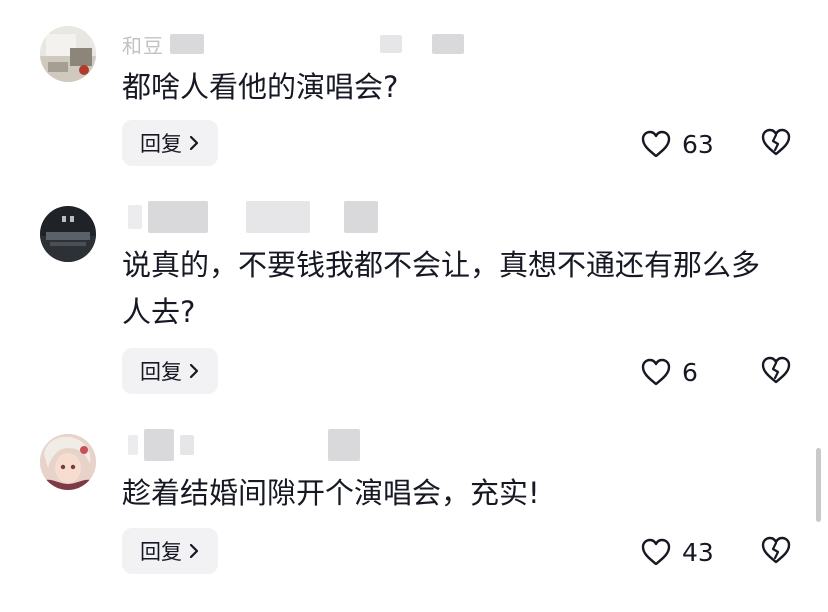 This screenshot has width=828, height=612. What do you see at coordinates (293, 45) in the screenshot?
I see `comment-username: 和豆` at bounding box center [293, 45].